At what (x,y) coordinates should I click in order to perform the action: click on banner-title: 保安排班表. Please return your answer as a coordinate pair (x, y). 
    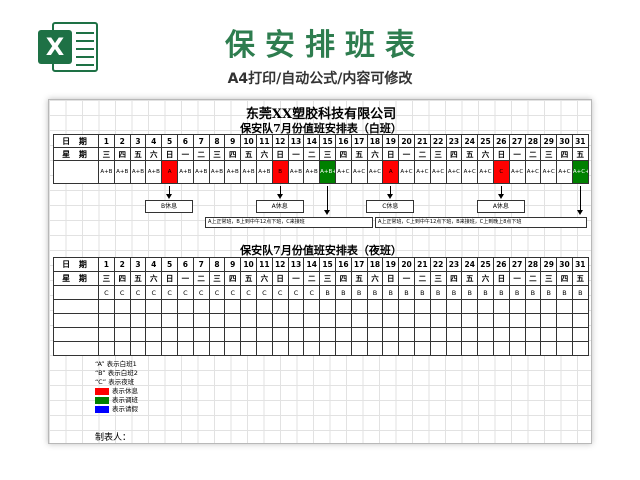
    Looking at the image, I should click on (325, 45).